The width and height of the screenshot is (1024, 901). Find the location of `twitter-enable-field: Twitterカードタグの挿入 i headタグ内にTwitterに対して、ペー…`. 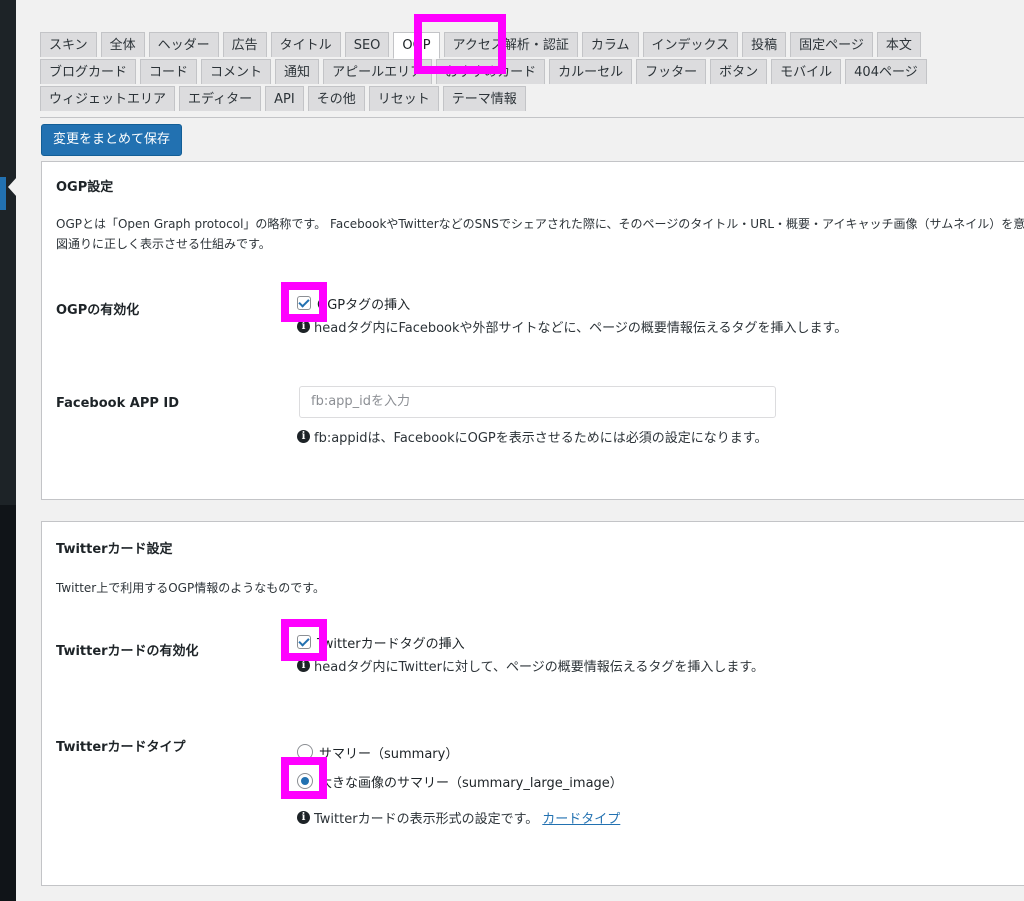

twitter-enable-field: Twitterカードタグの挿入 i headタグ内にTwitterに対して、ペー… is located at coordinates (530, 653).